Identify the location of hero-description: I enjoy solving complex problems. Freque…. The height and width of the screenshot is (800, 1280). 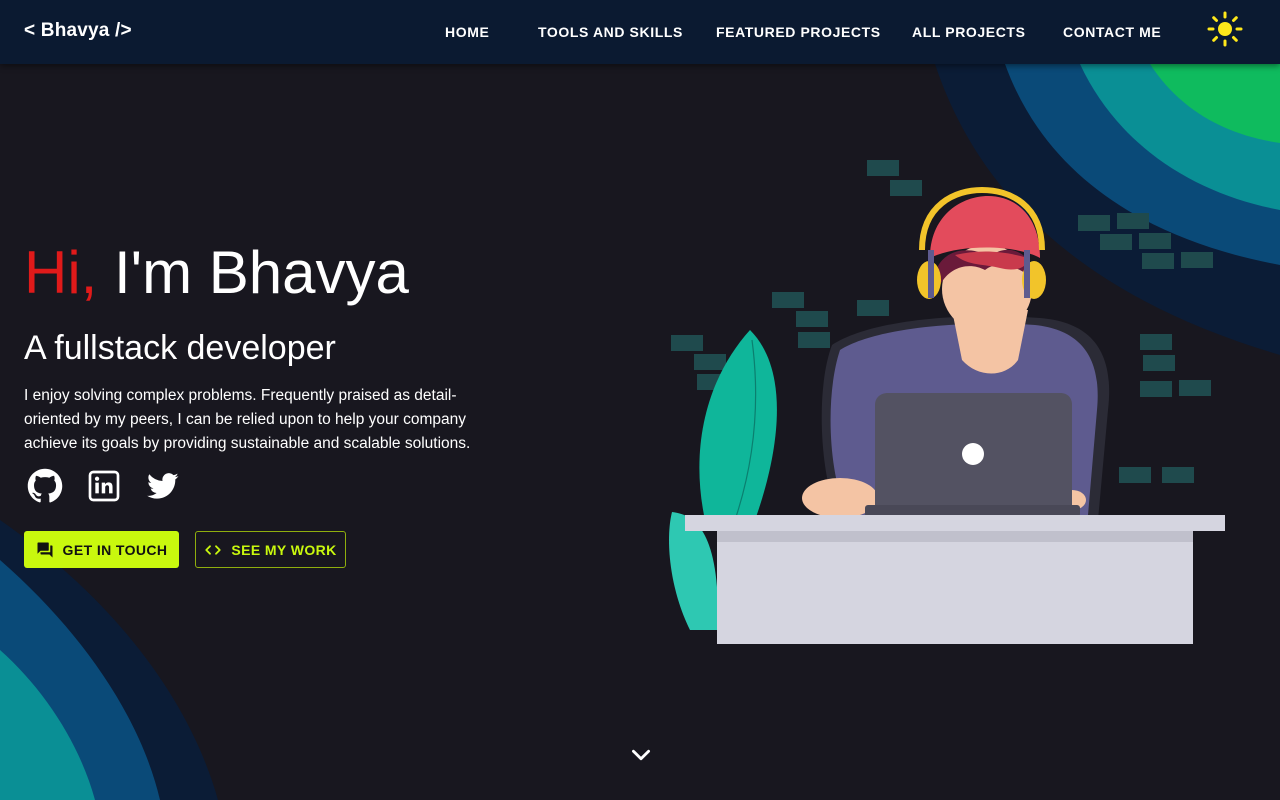
(247, 419).